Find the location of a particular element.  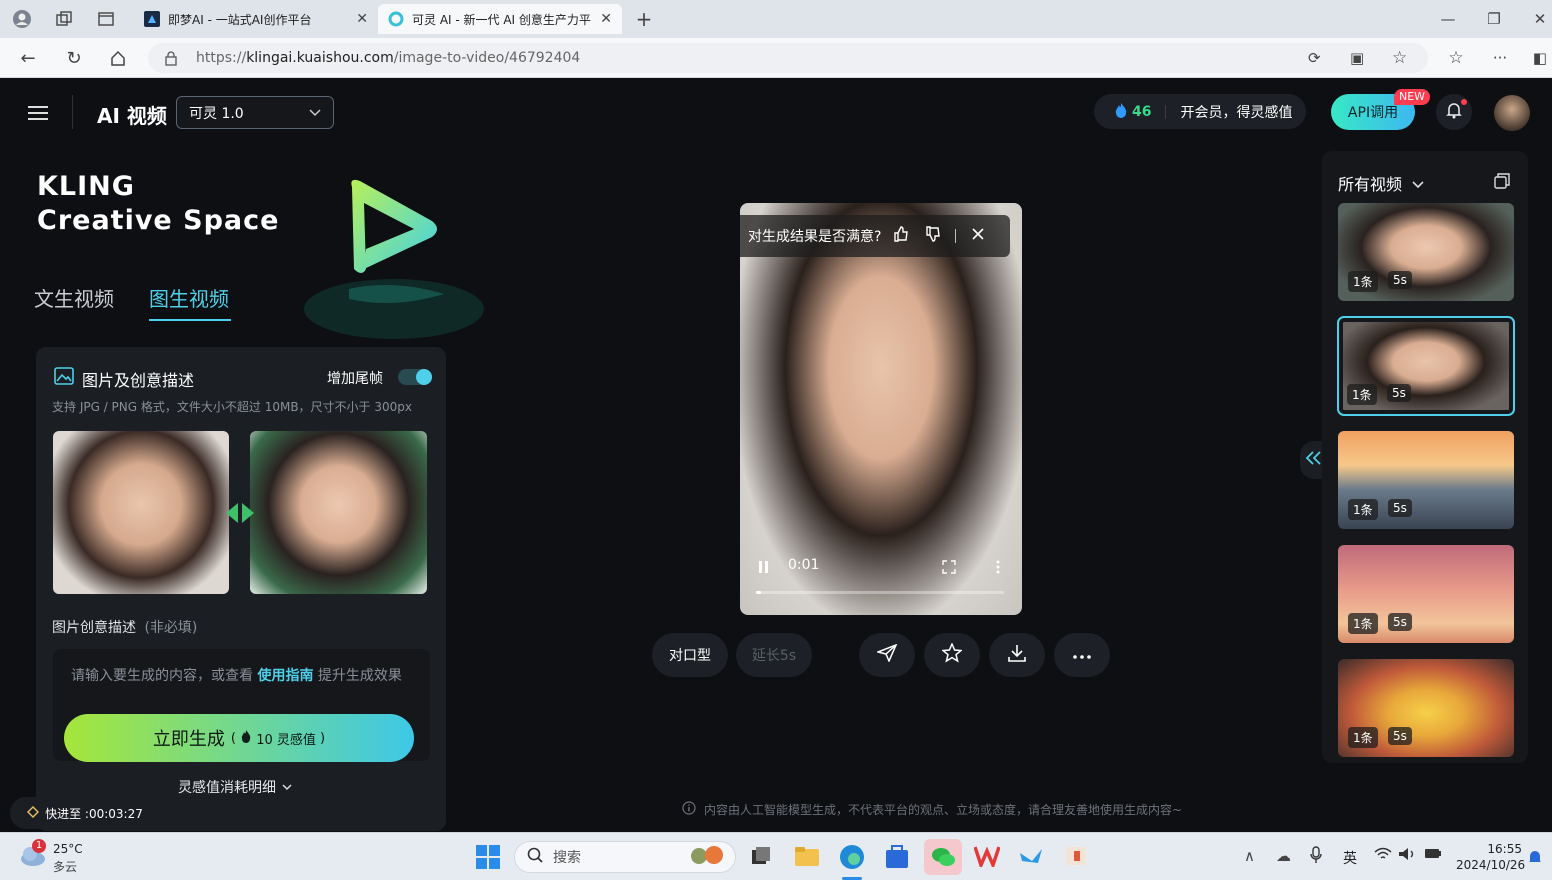

panel-title: 图片及创意描述 is located at coordinates (138, 380).